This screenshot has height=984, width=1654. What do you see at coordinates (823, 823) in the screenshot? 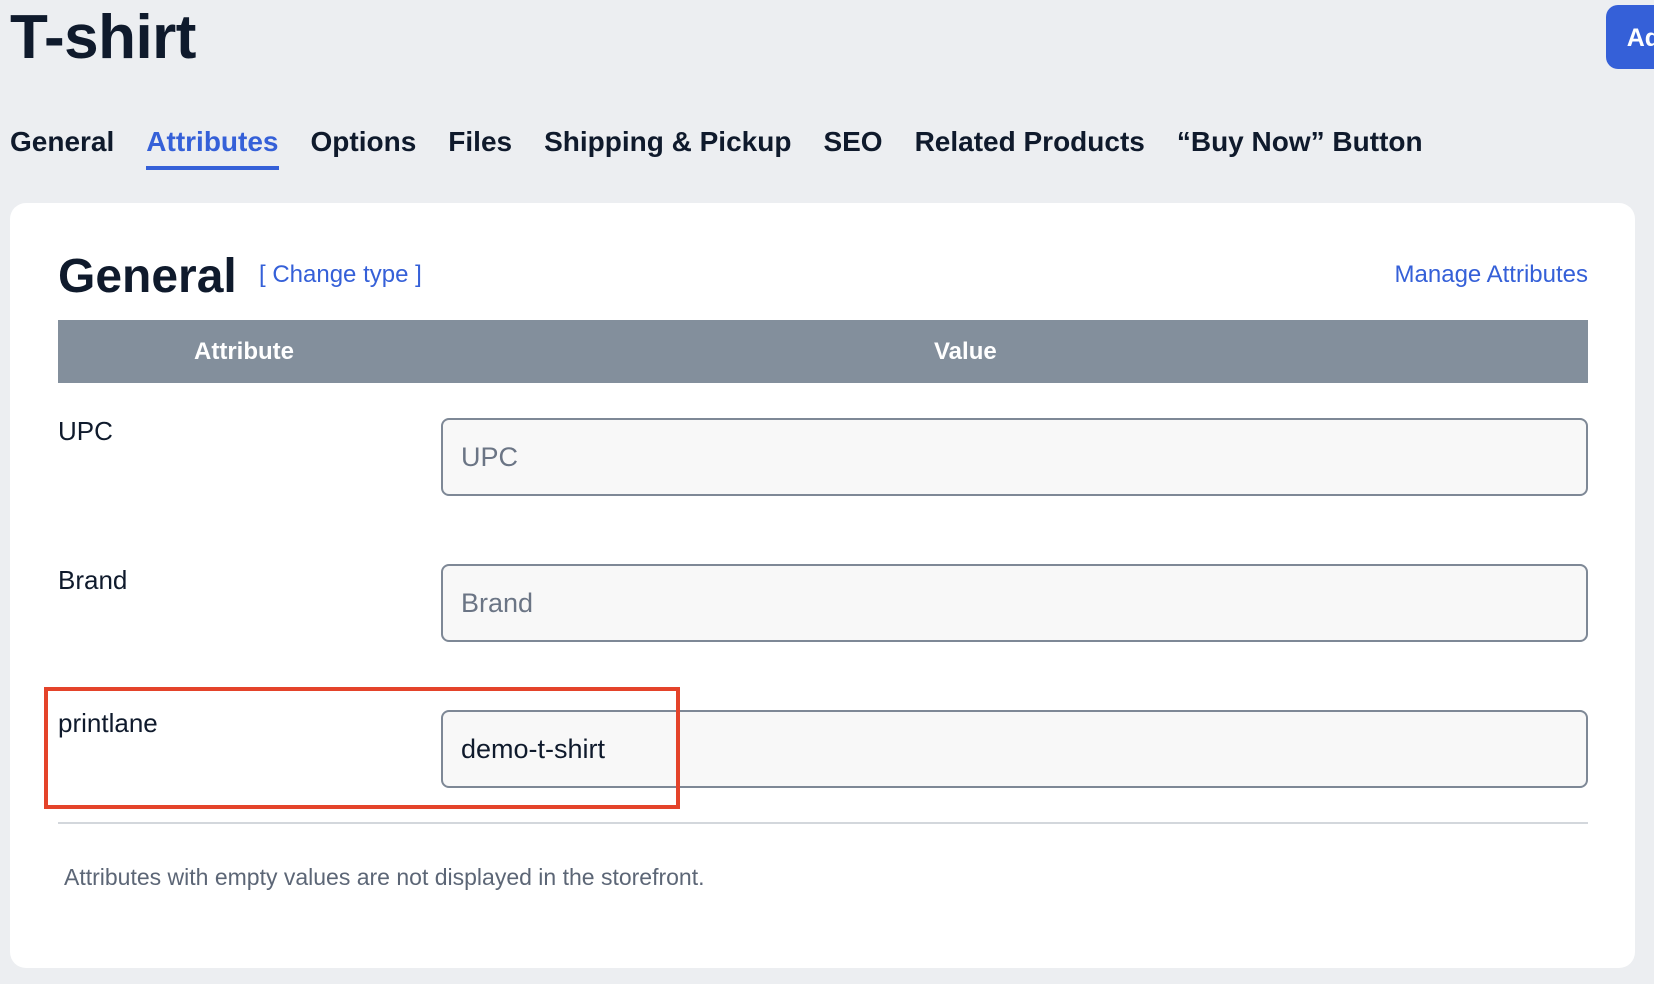
I see `divider` at bounding box center [823, 823].